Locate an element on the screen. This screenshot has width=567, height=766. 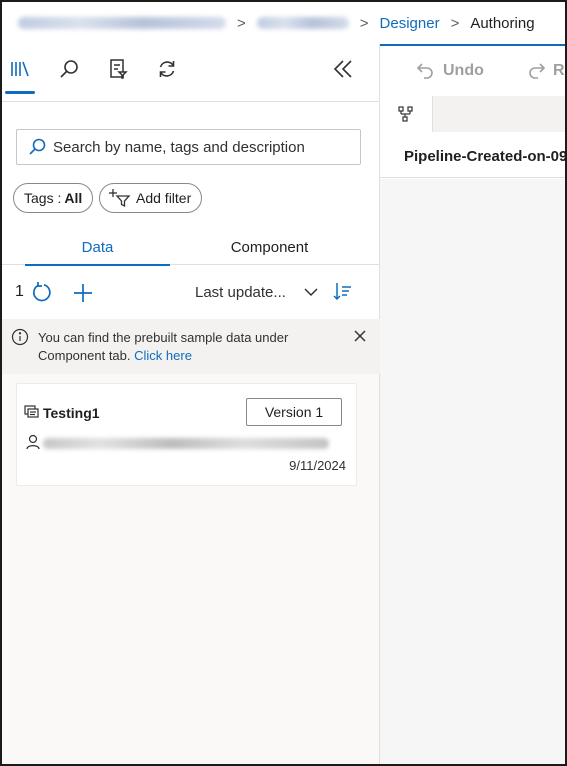
breadcrumb: > > Designer > Authoring is located at coordinates (283, 23).